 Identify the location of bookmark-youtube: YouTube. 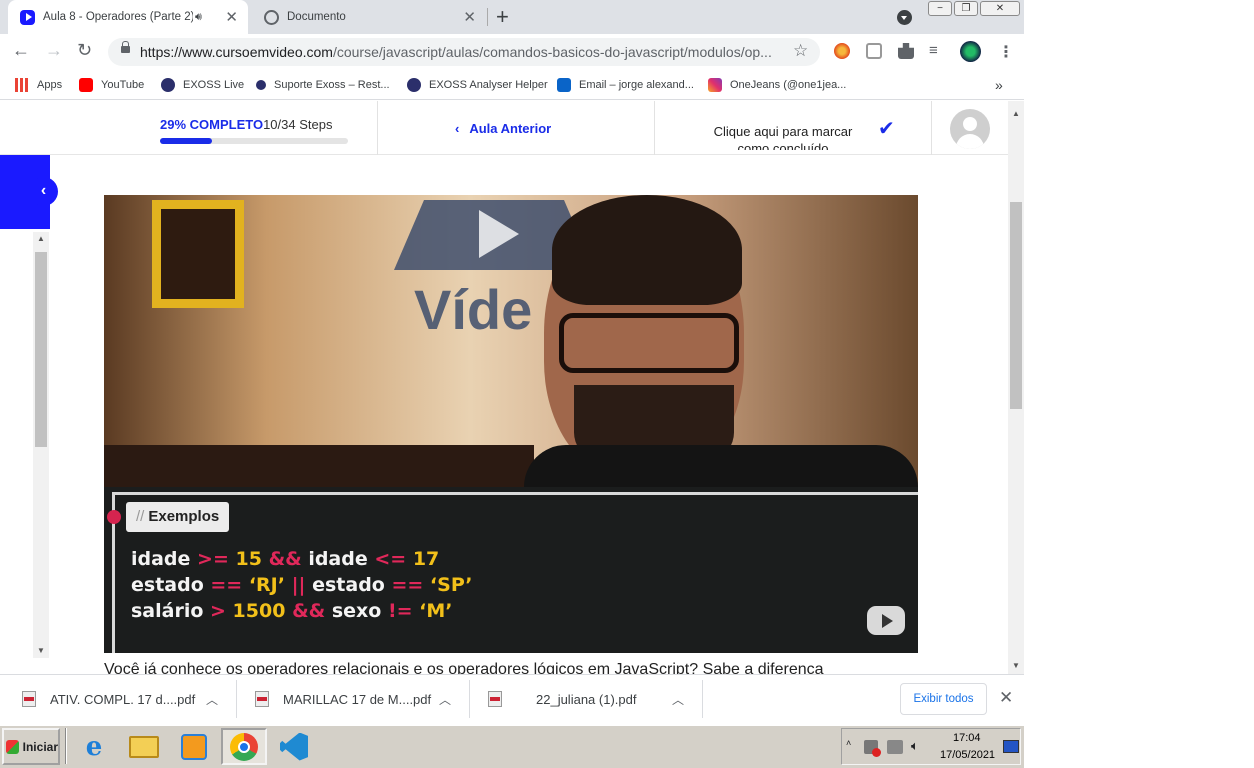
(111, 85).